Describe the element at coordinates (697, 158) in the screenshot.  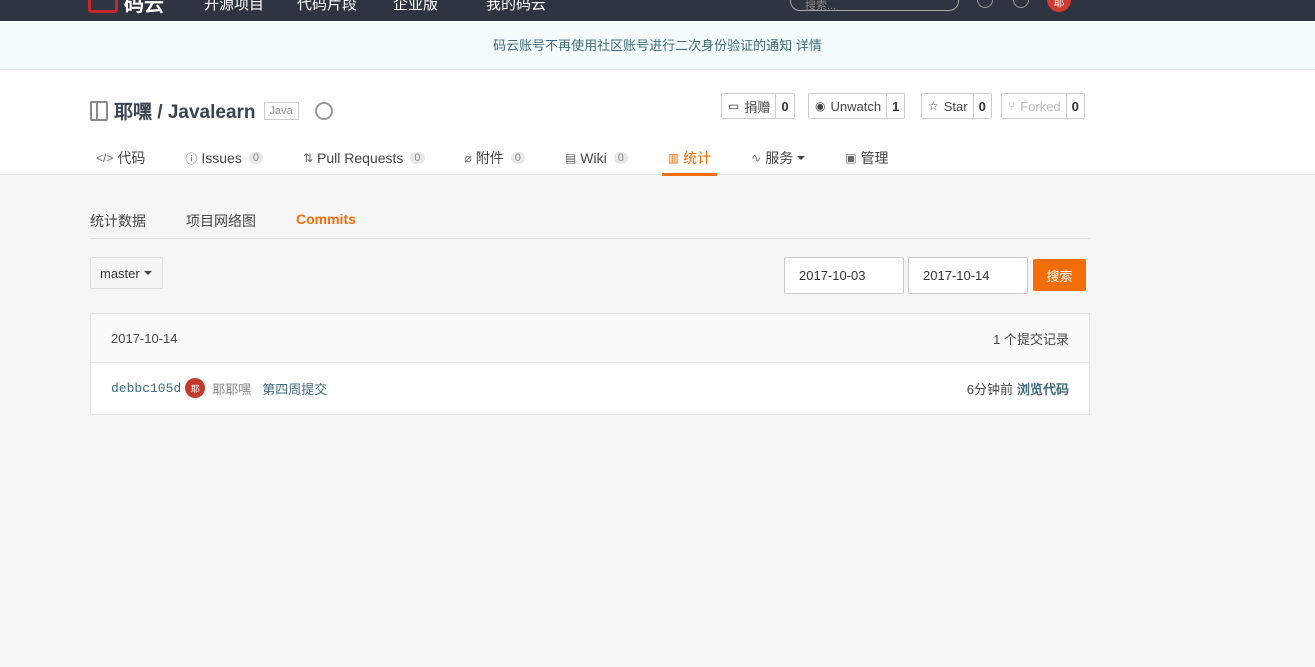
I see `tab-statistics-label: 统计` at that location.